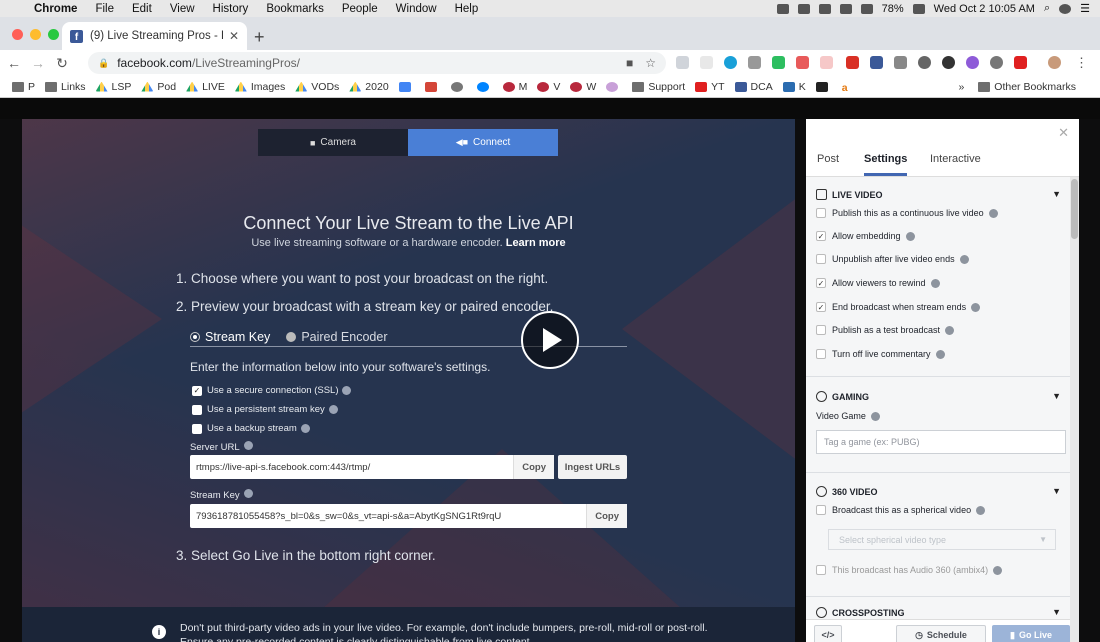 This screenshot has width=1100, height=642. What do you see at coordinates (845, 8) in the screenshot?
I see `wifi-icon` at bounding box center [845, 8].